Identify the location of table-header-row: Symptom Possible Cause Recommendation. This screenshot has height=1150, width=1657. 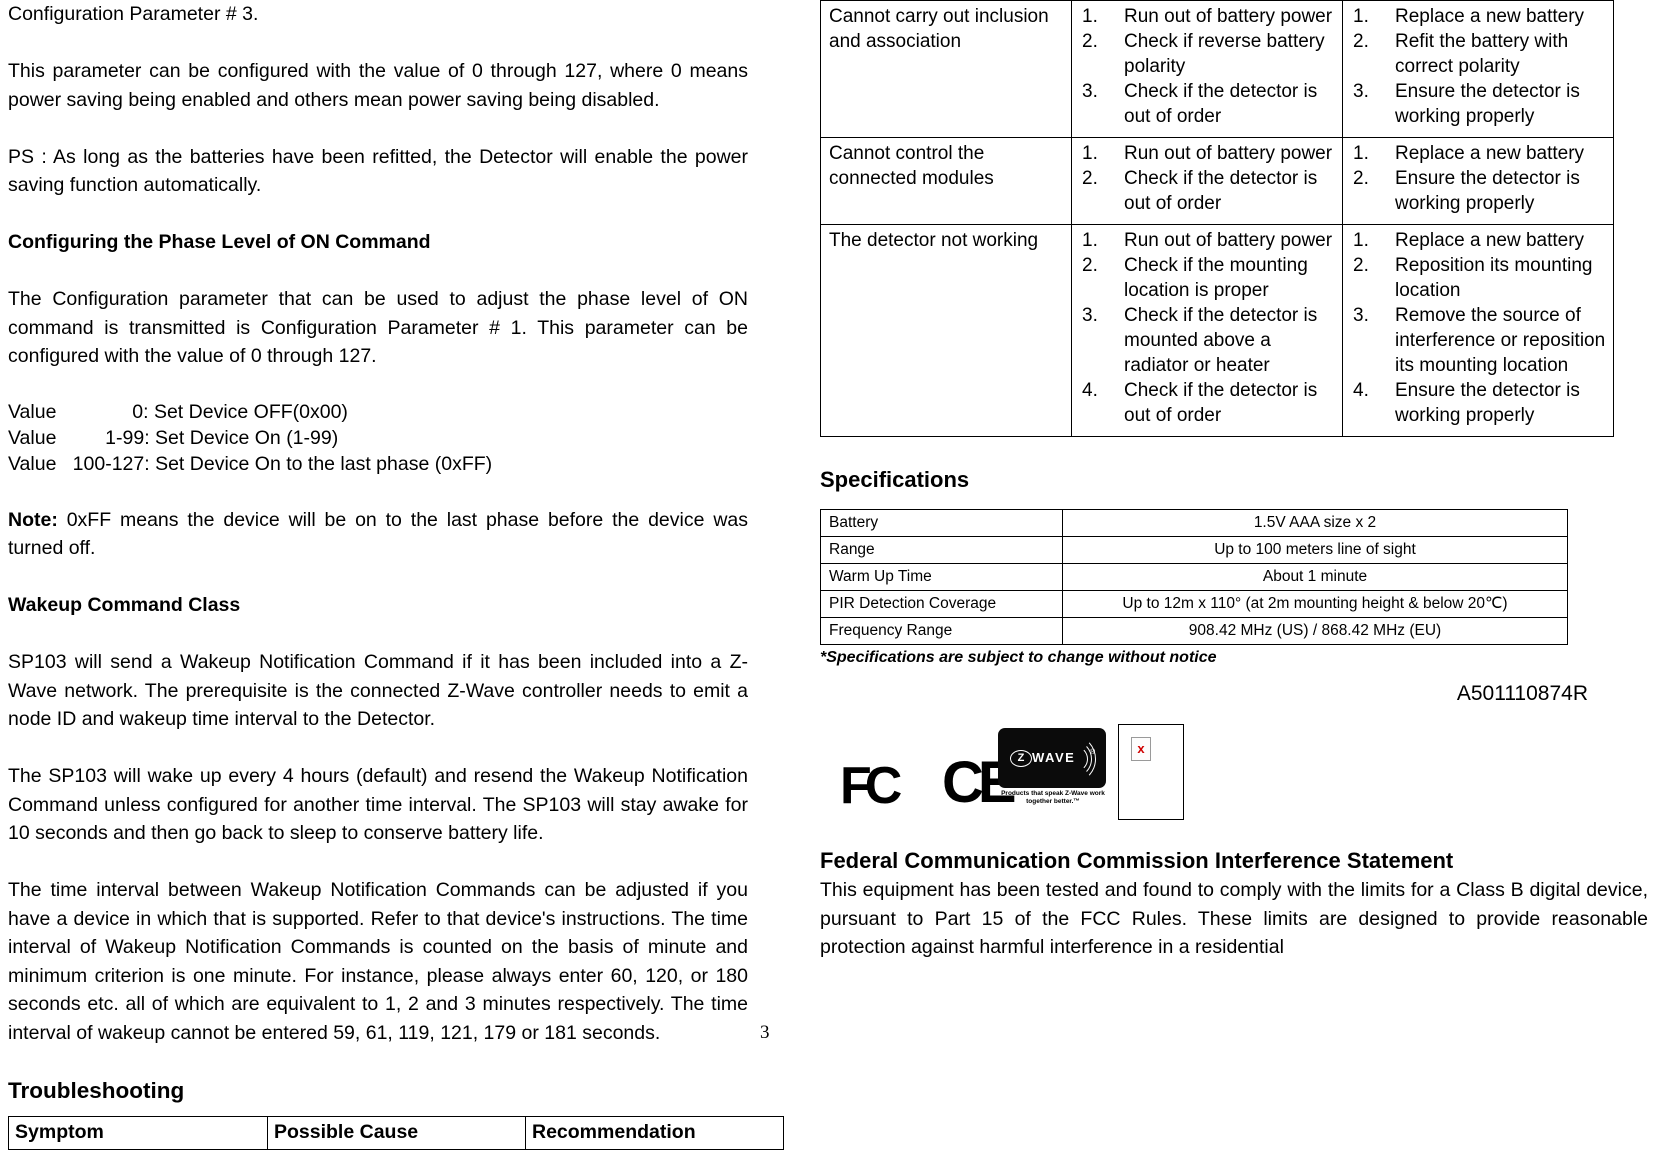
(396, 1132).